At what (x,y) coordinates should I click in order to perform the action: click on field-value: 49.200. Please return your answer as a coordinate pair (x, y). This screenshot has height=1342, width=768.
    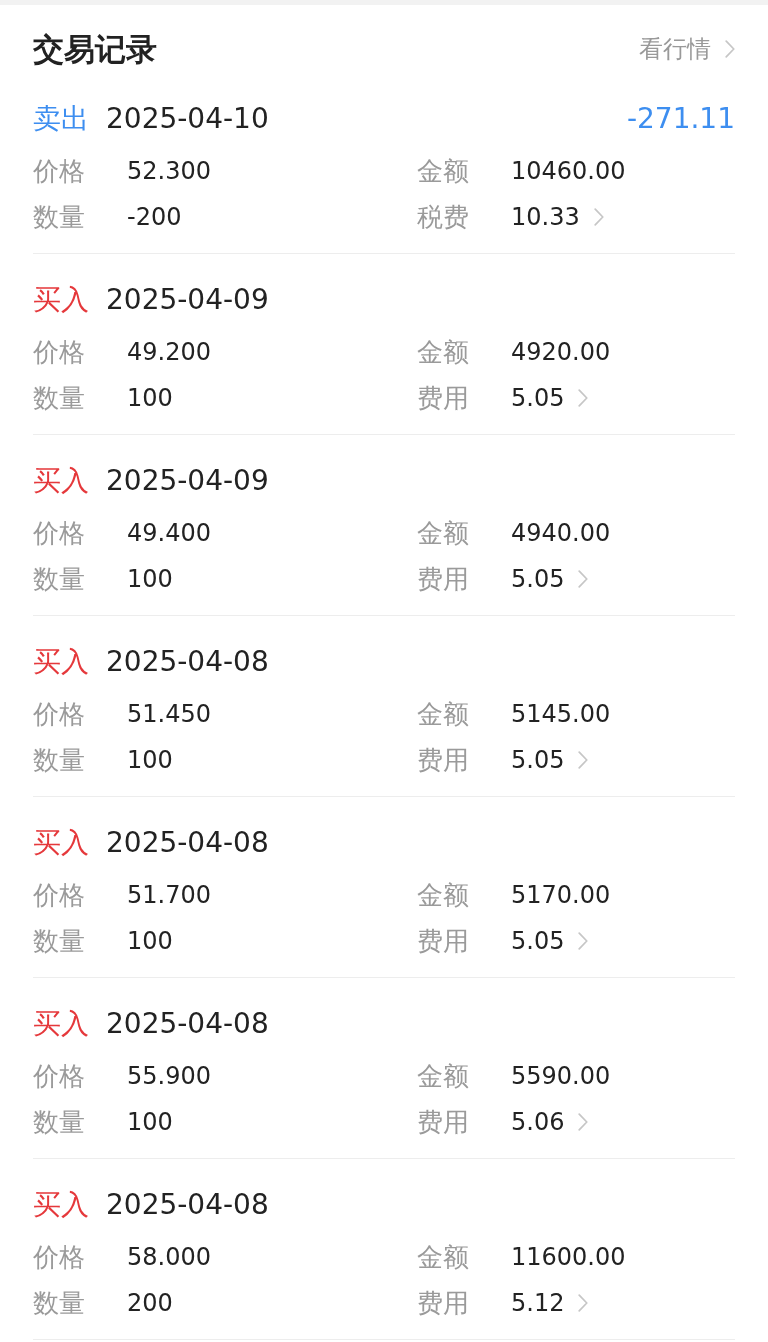
    Looking at the image, I should click on (169, 352).